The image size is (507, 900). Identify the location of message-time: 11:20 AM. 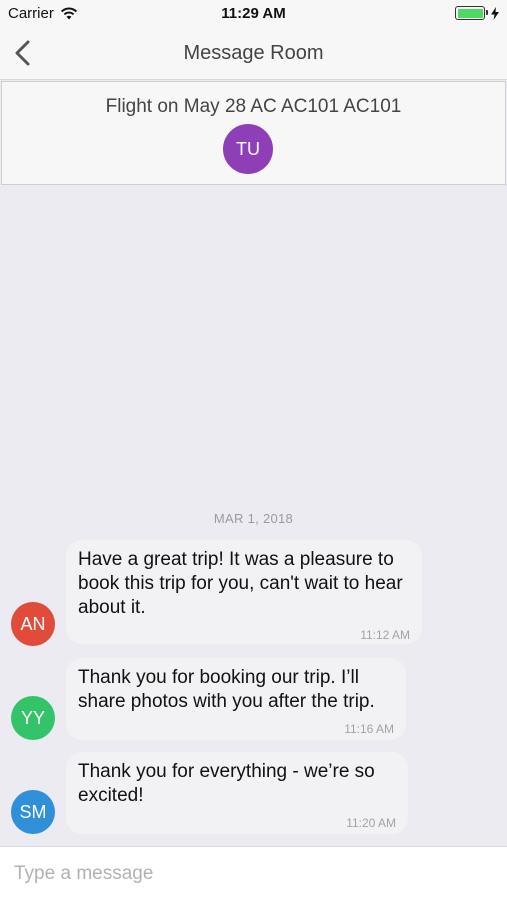
(371, 823).